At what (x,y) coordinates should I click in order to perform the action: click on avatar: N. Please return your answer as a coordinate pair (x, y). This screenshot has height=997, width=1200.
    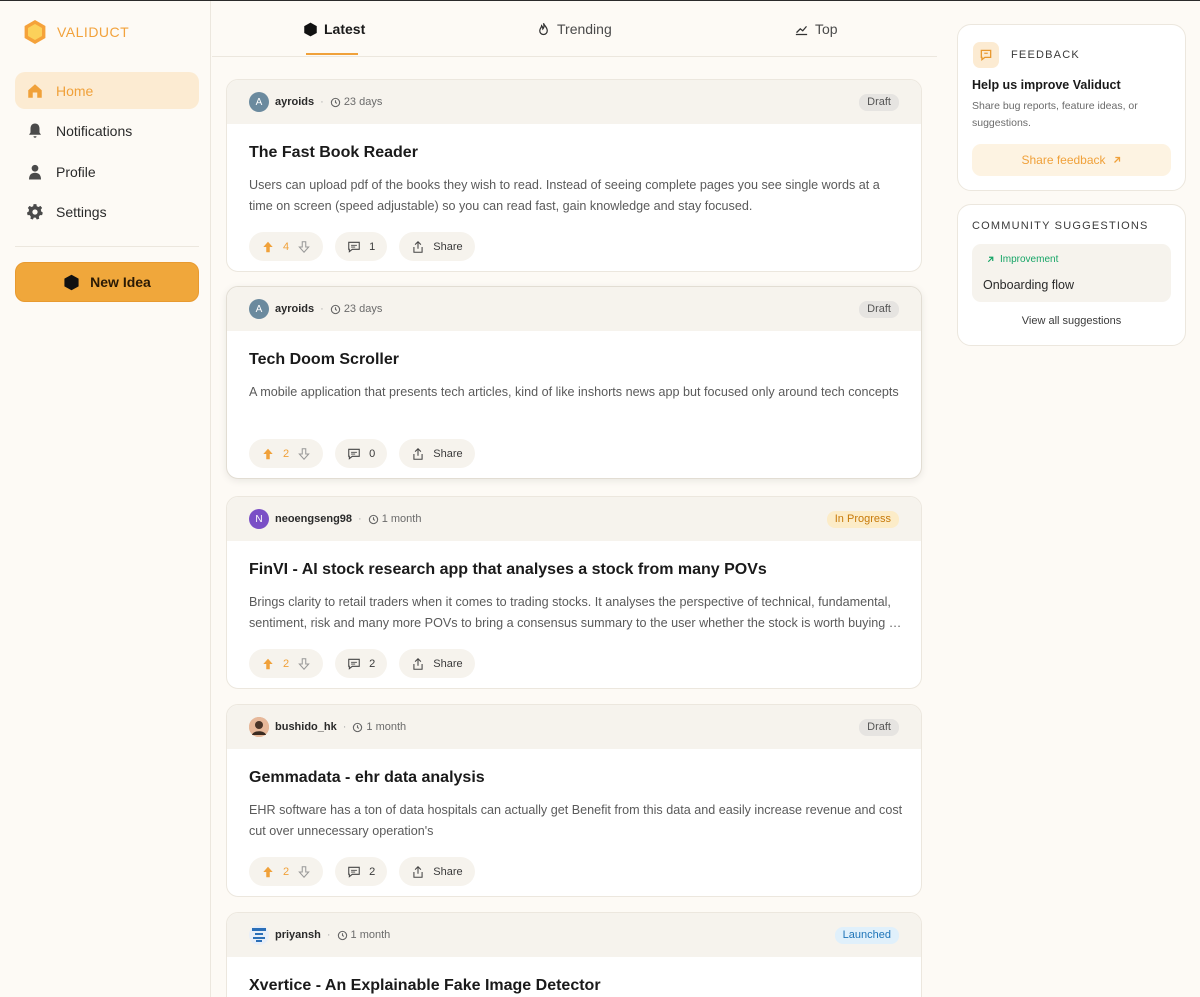
    Looking at the image, I should click on (259, 519).